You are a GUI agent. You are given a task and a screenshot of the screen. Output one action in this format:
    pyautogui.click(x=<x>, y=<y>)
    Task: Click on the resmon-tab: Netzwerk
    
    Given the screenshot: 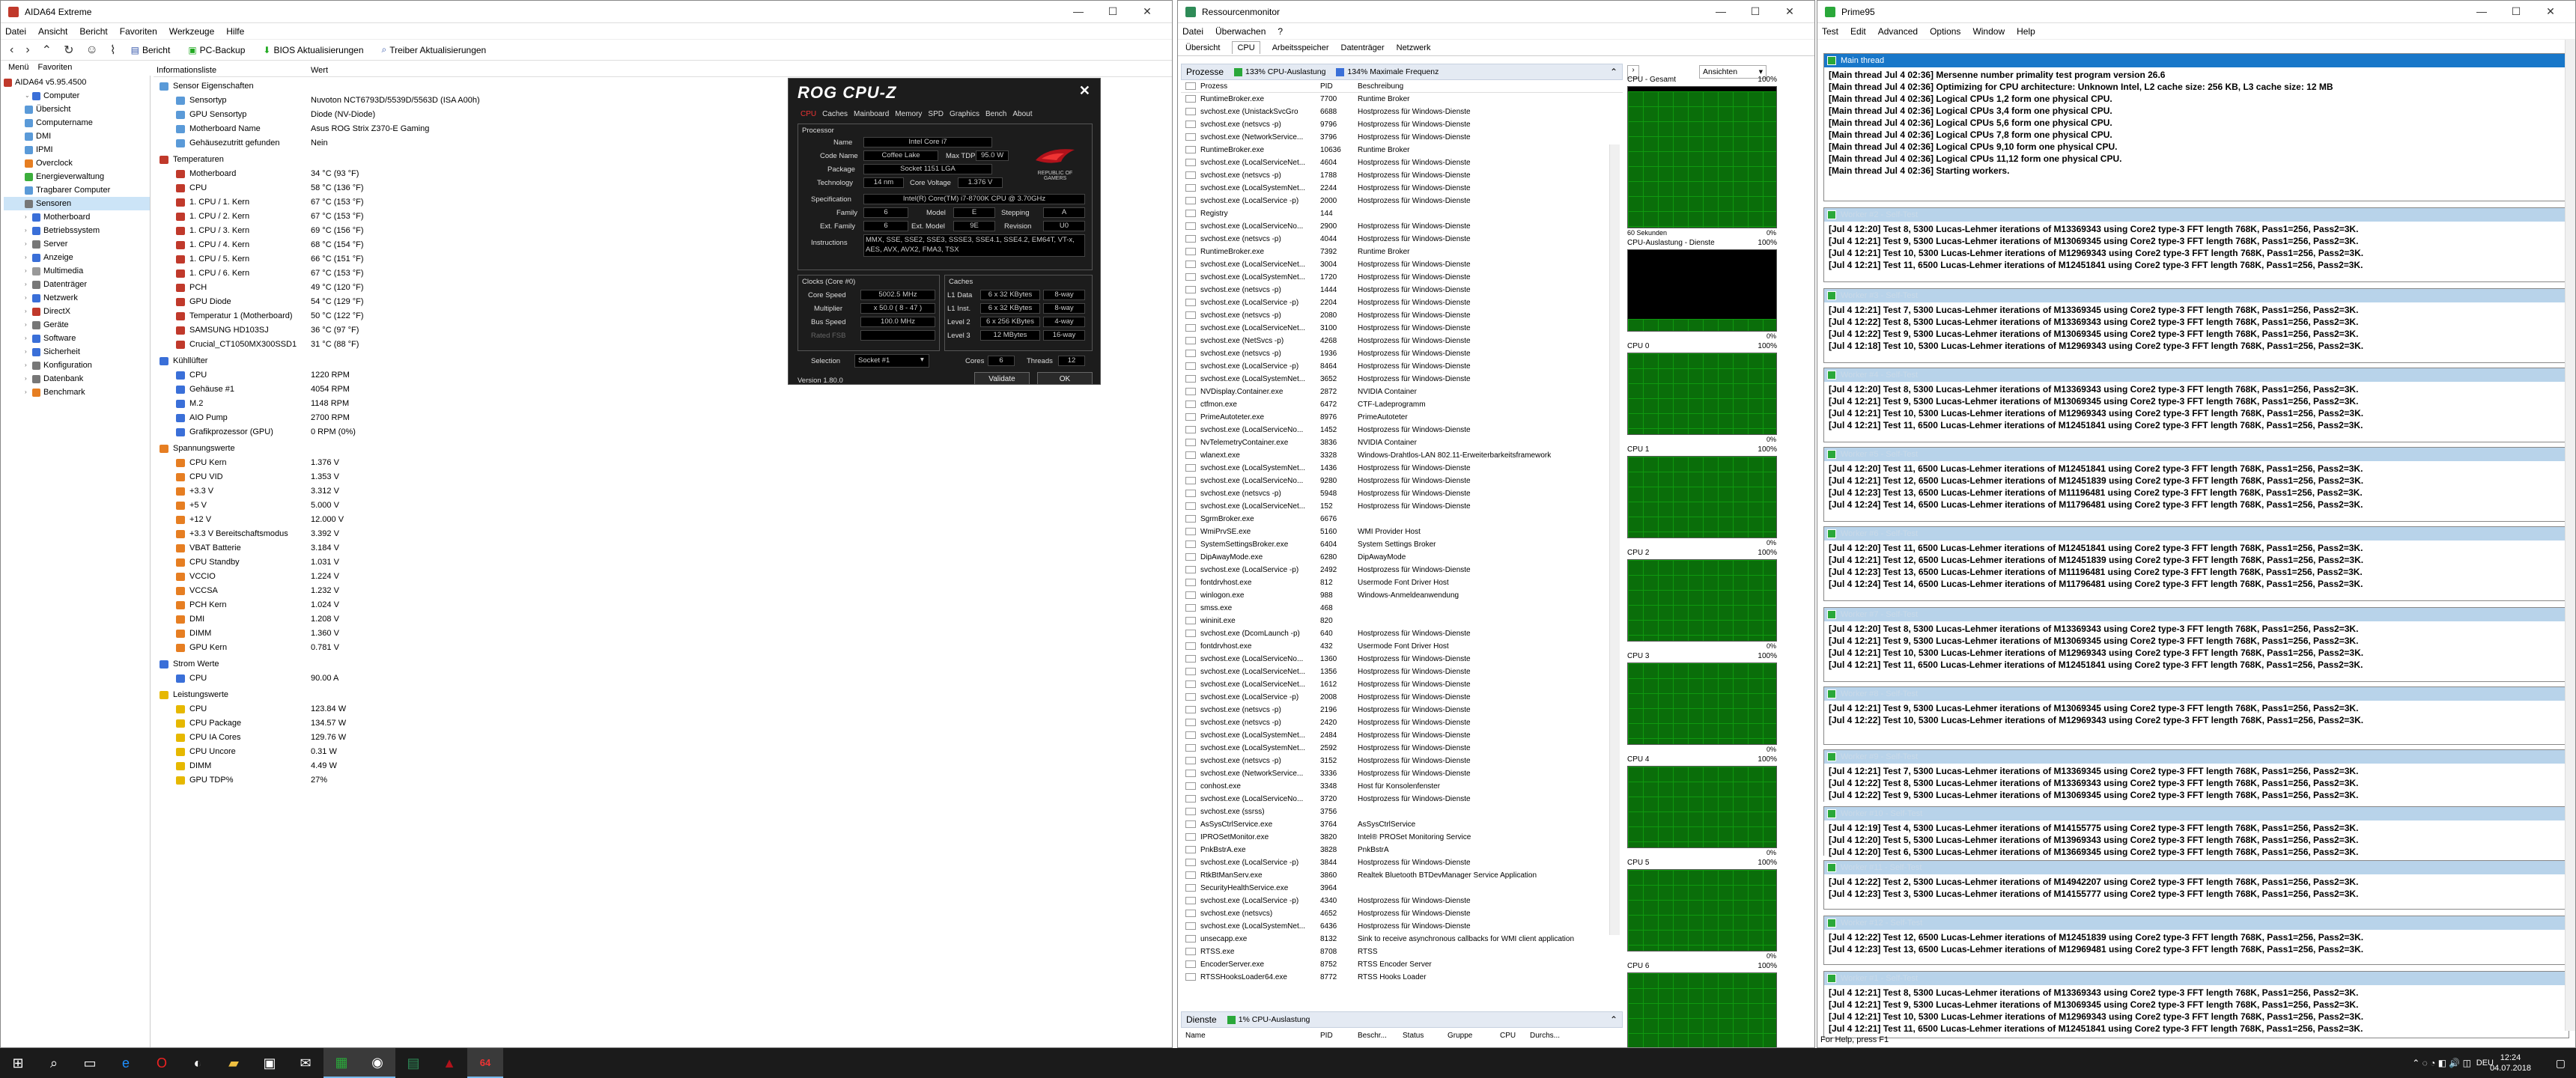 What is the action you would take?
    pyautogui.click(x=1414, y=47)
    